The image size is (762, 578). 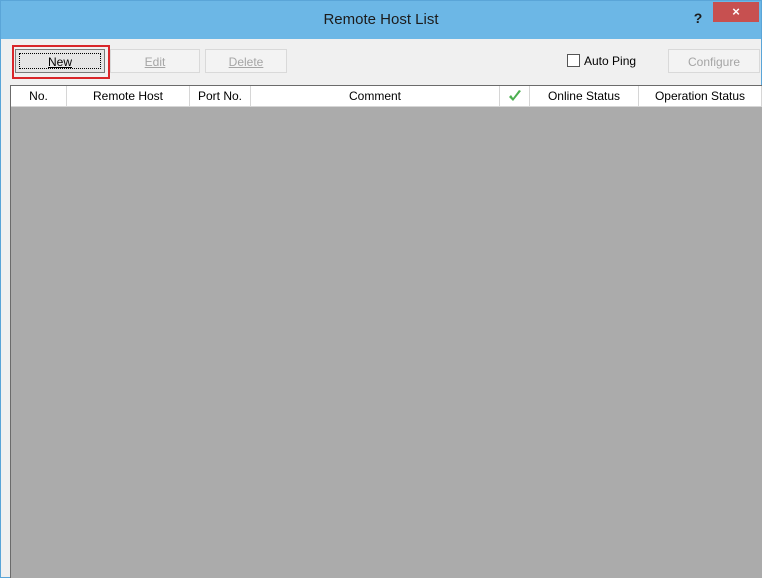 I want to click on configure-button: Configure, so click(x=714, y=61).